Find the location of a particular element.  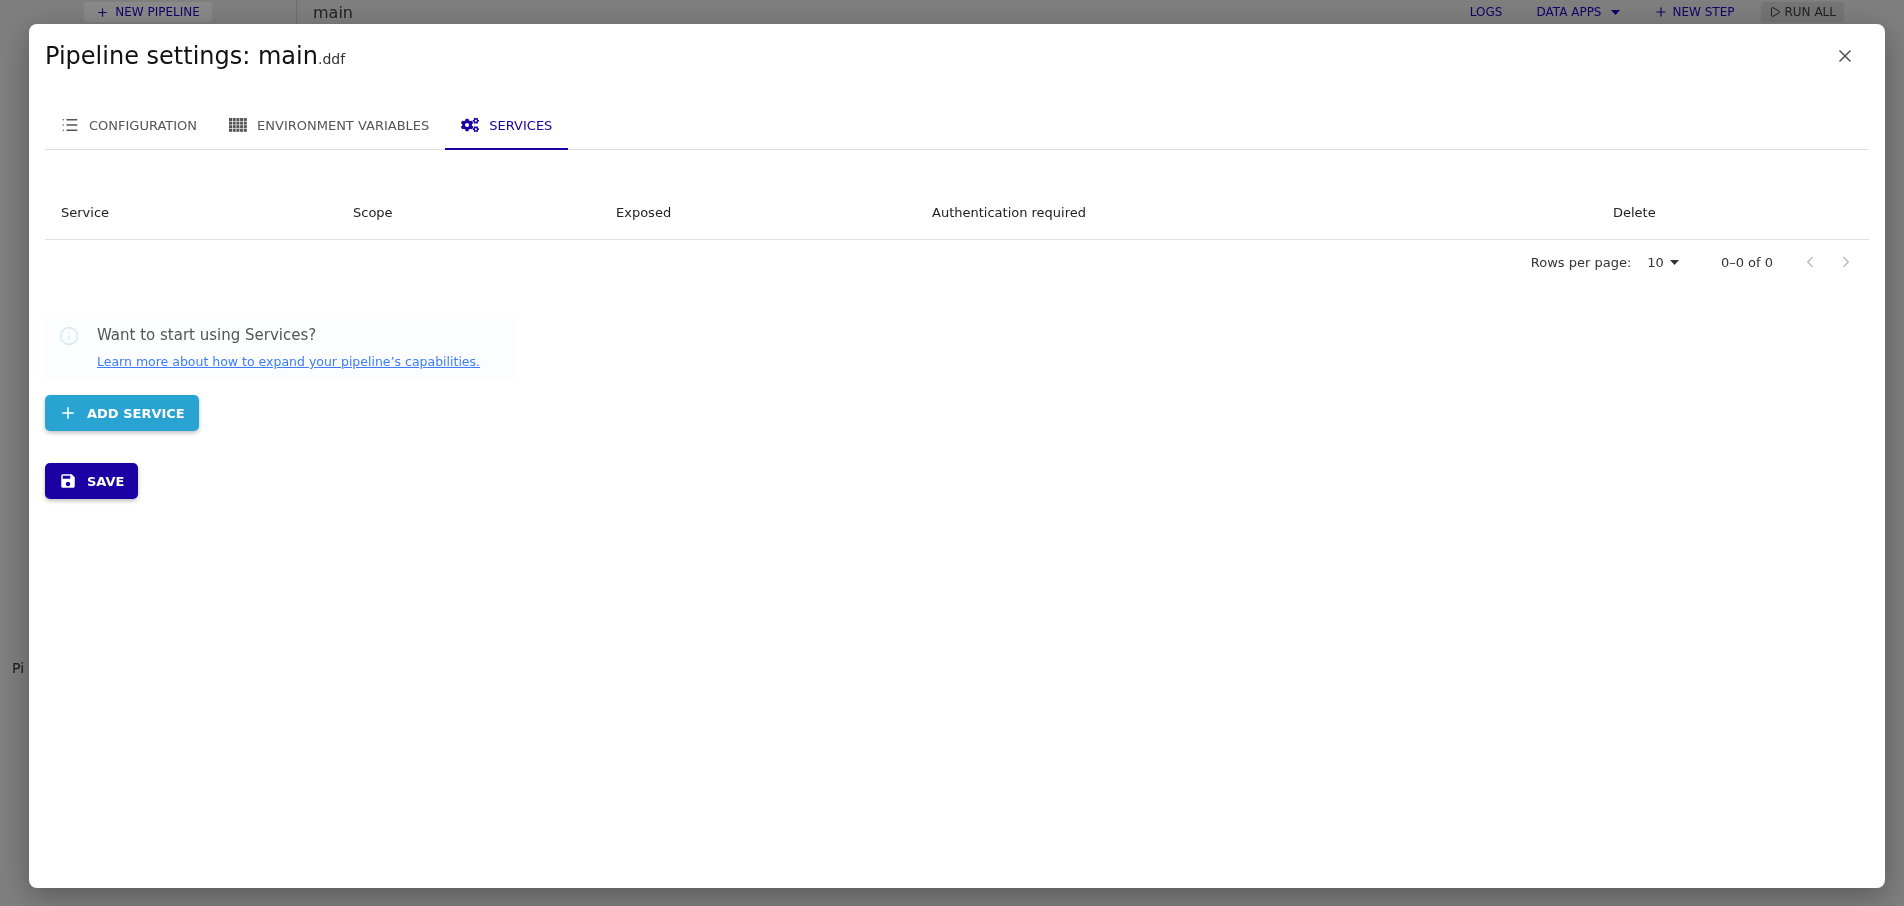

grid-icon is located at coordinates (238, 125).